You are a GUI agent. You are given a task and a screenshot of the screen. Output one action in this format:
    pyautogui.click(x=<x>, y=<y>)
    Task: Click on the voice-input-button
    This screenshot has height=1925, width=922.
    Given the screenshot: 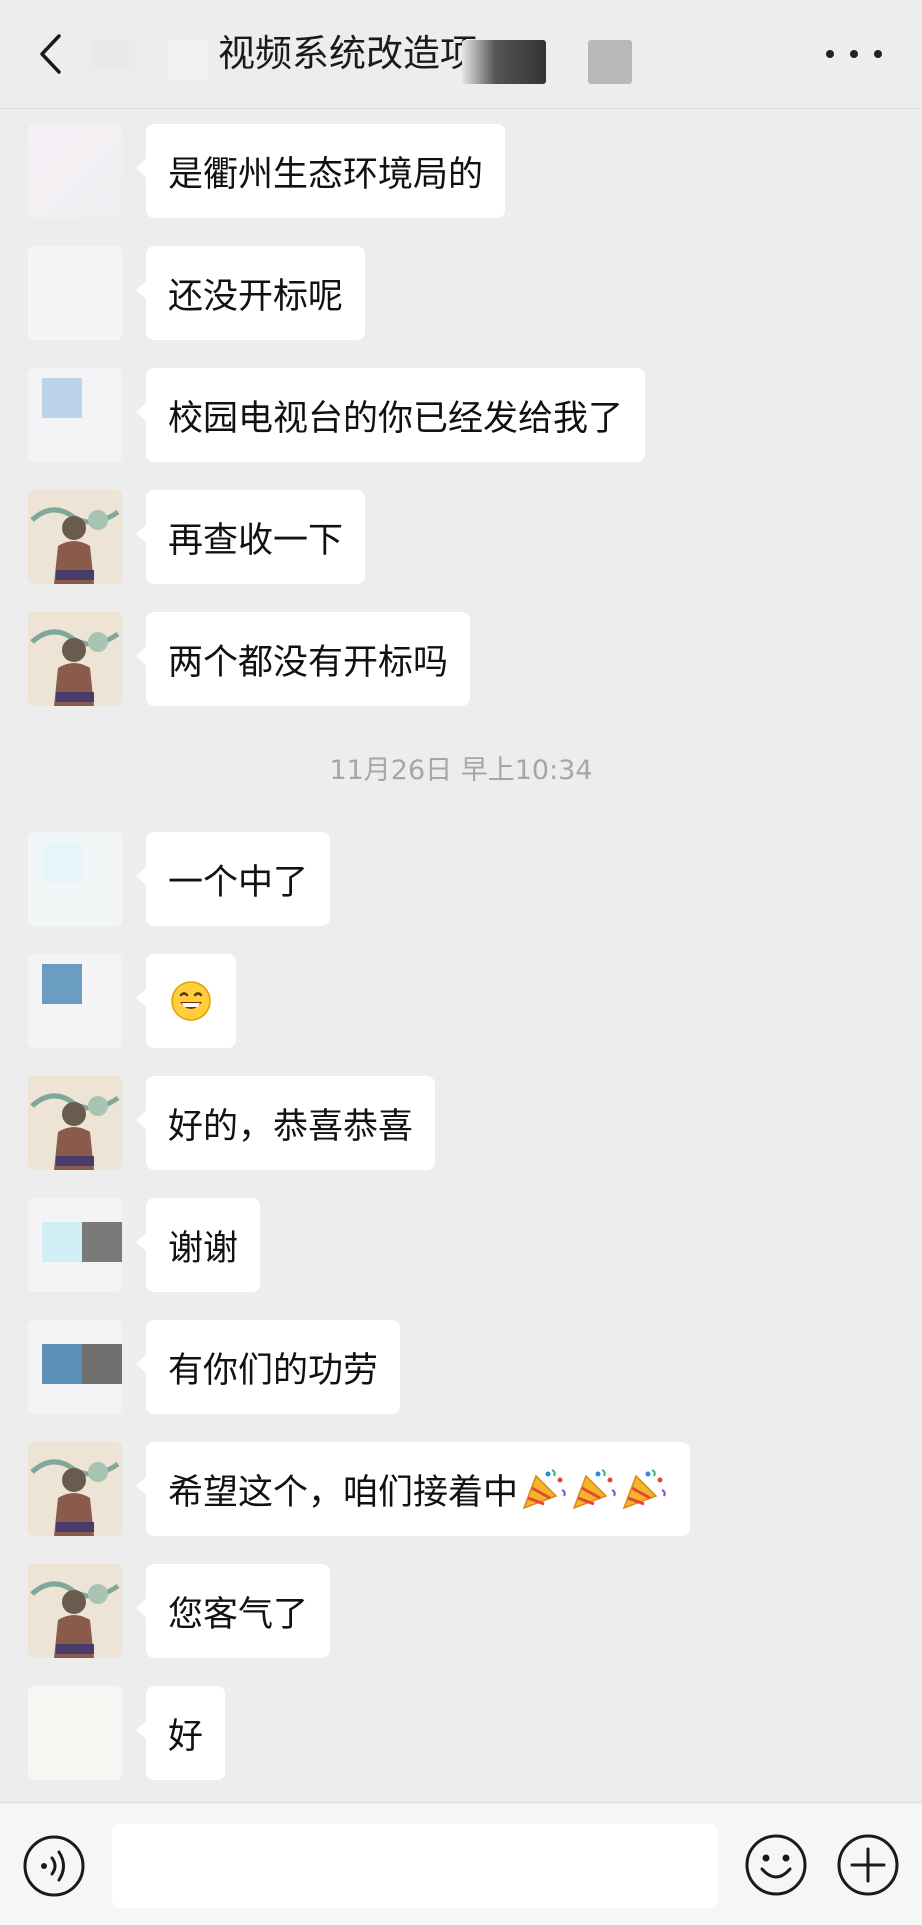 What is the action you would take?
    pyautogui.click(x=54, y=1866)
    